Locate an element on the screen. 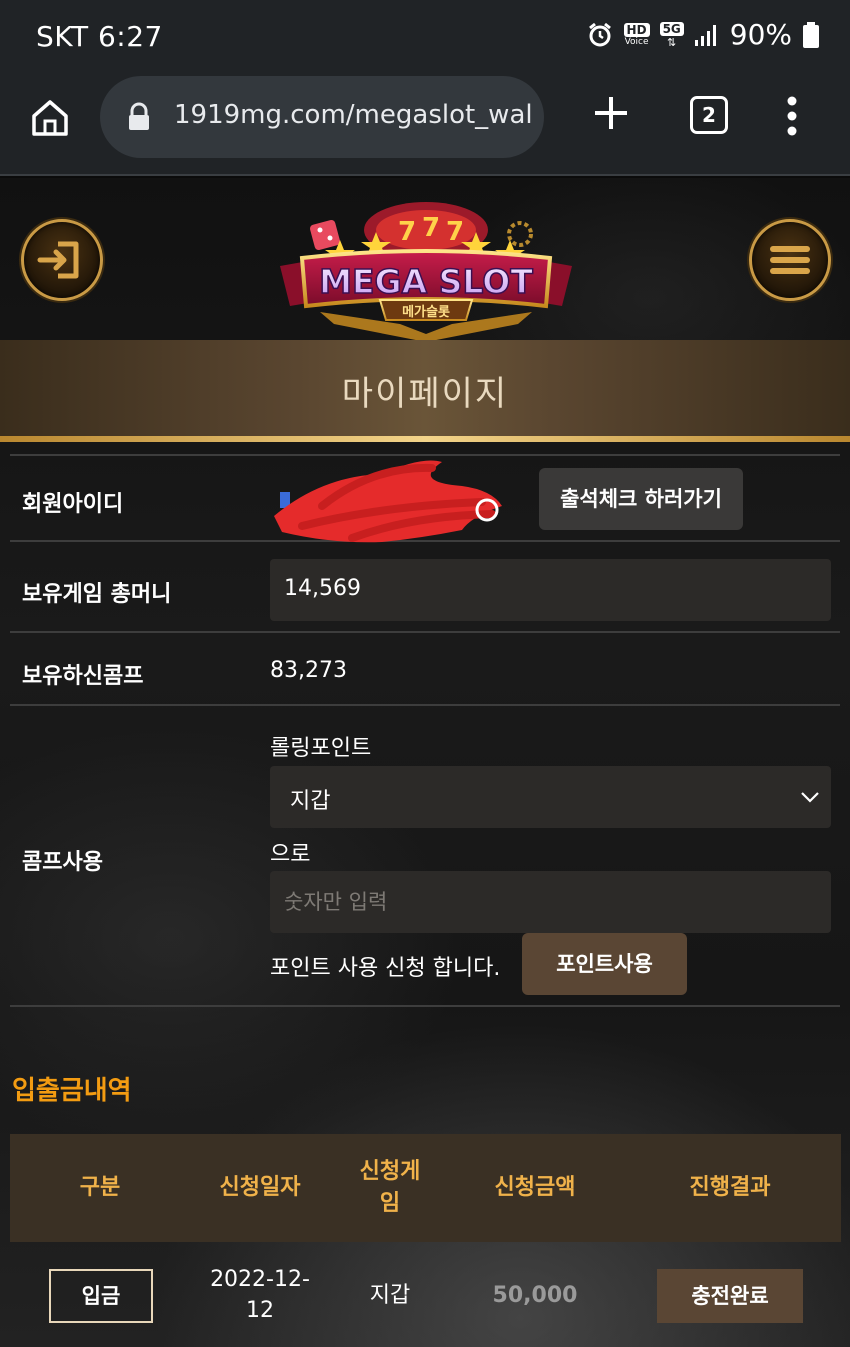  login-button is located at coordinates (62, 260).